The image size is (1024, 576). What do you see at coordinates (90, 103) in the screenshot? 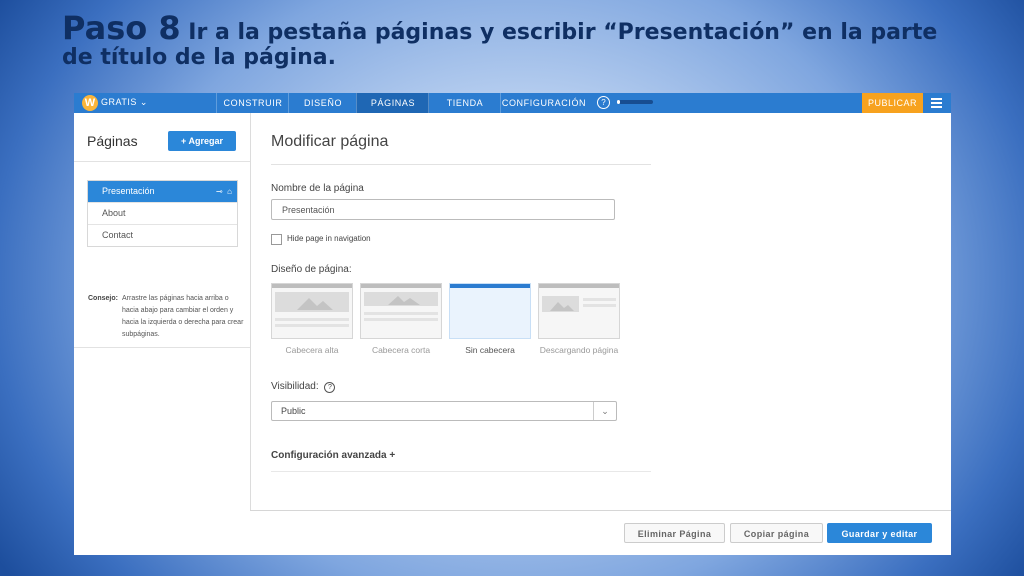
I see `weebly-logo-icon: W` at bounding box center [90, 103].